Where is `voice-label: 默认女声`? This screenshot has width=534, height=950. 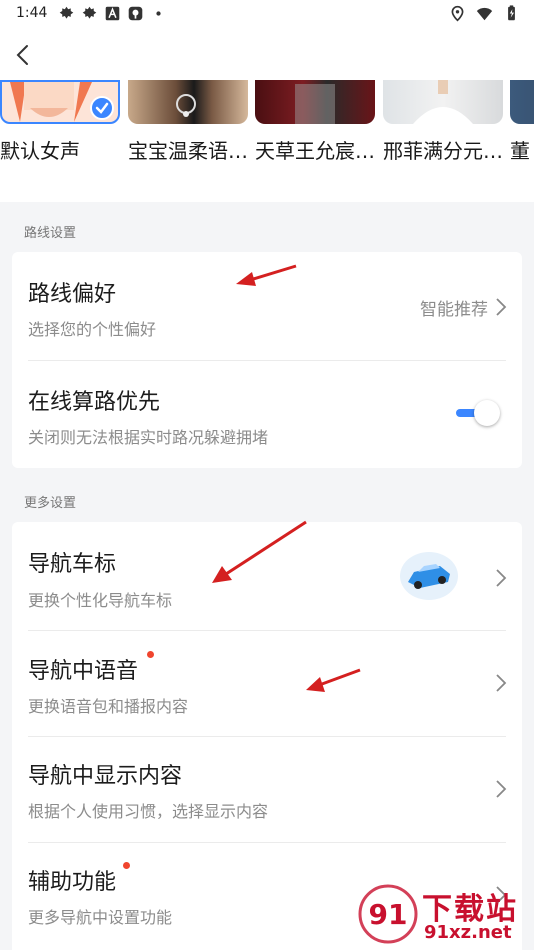 voice-label: 默认女声 is located at coordinates (40, 151).